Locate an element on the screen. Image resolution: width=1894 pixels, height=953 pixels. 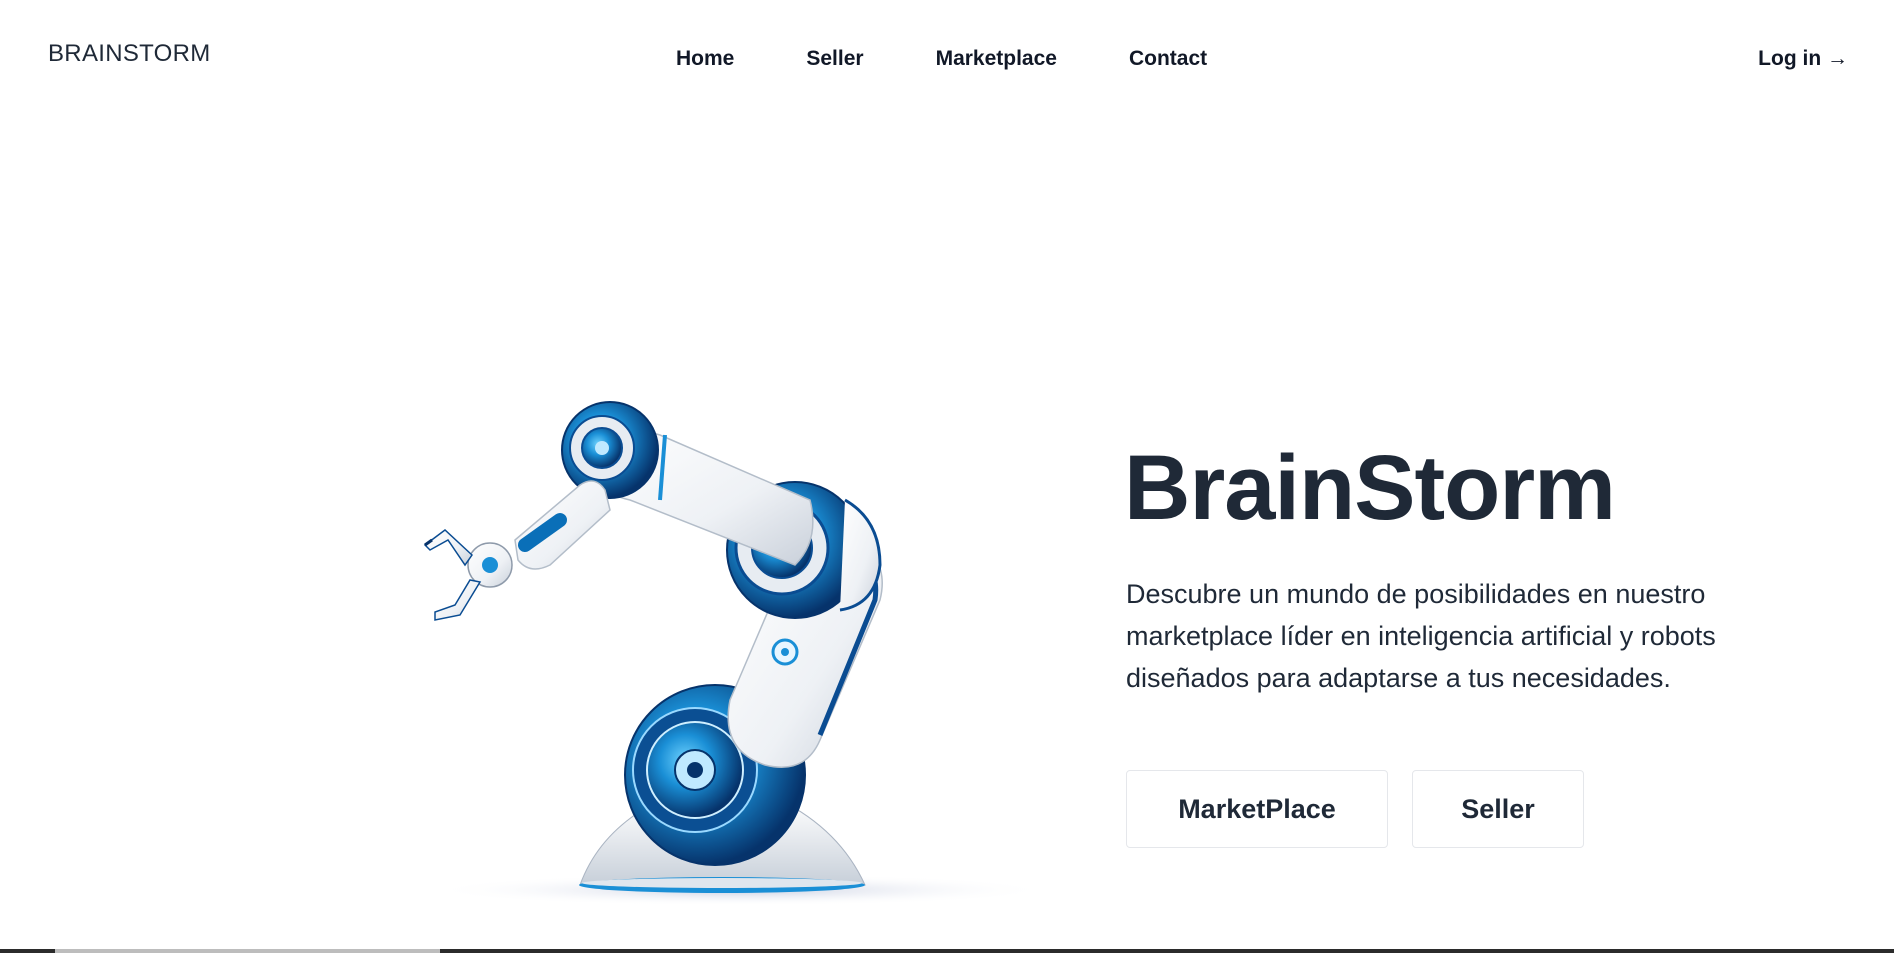
hero-title: BrainStorm is located at coordinates (1370, 488).